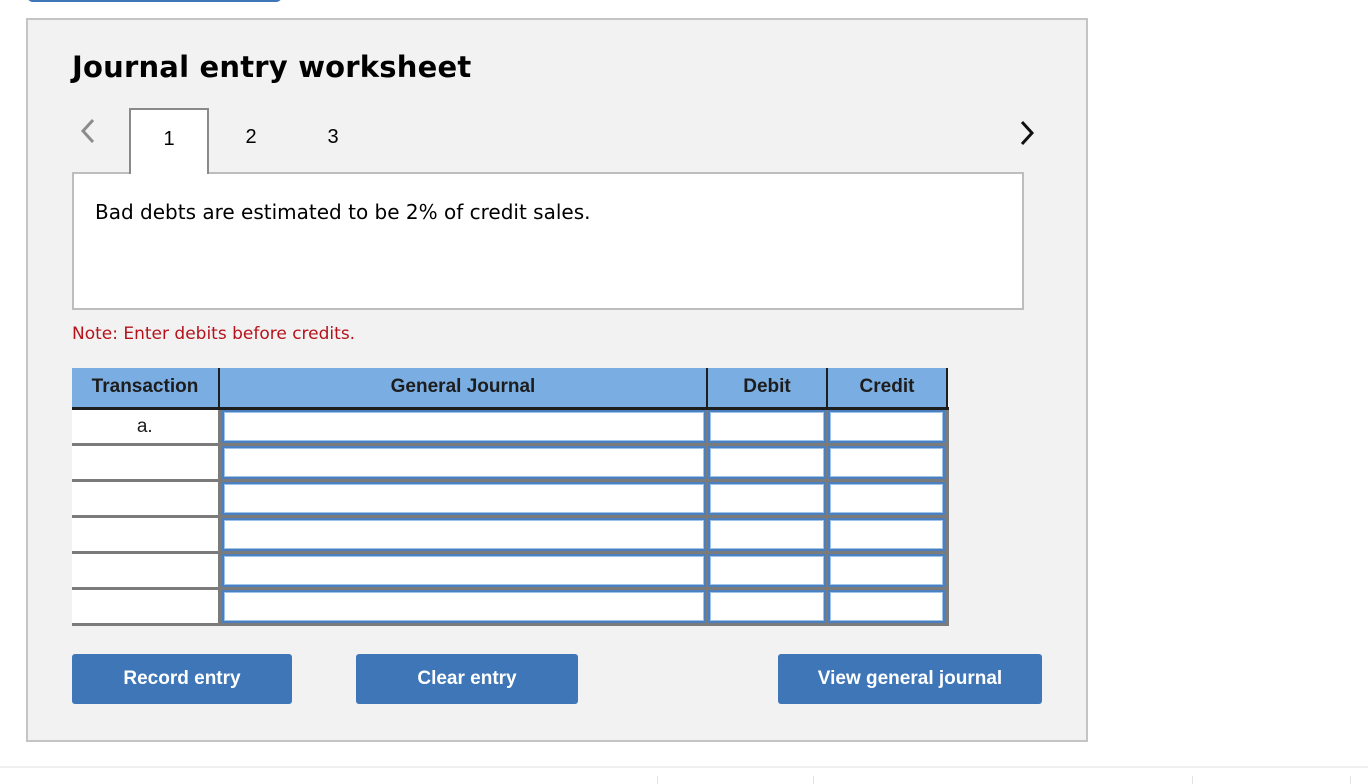  What do you see at coordinates (182, 679) in the screenshot?
I see `record-entry-button: Record entry` at bounding box center [182, 679].